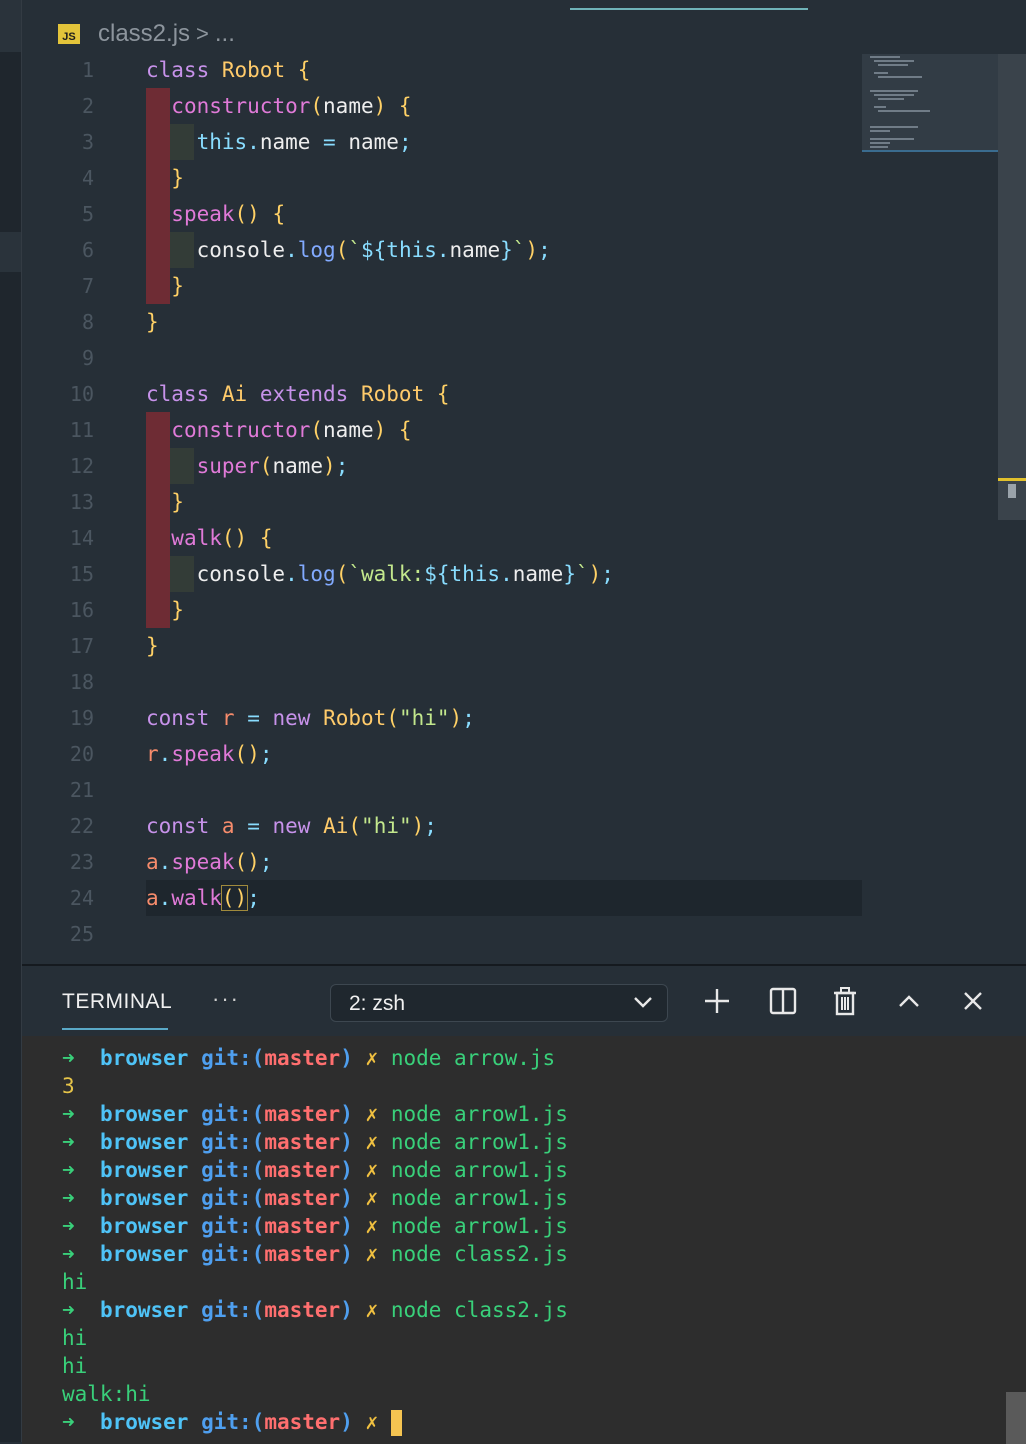 Image resolution: width=1026 pixels, height=1444 pixels. I want to click on code-line: speak() {, so click(504, 214).